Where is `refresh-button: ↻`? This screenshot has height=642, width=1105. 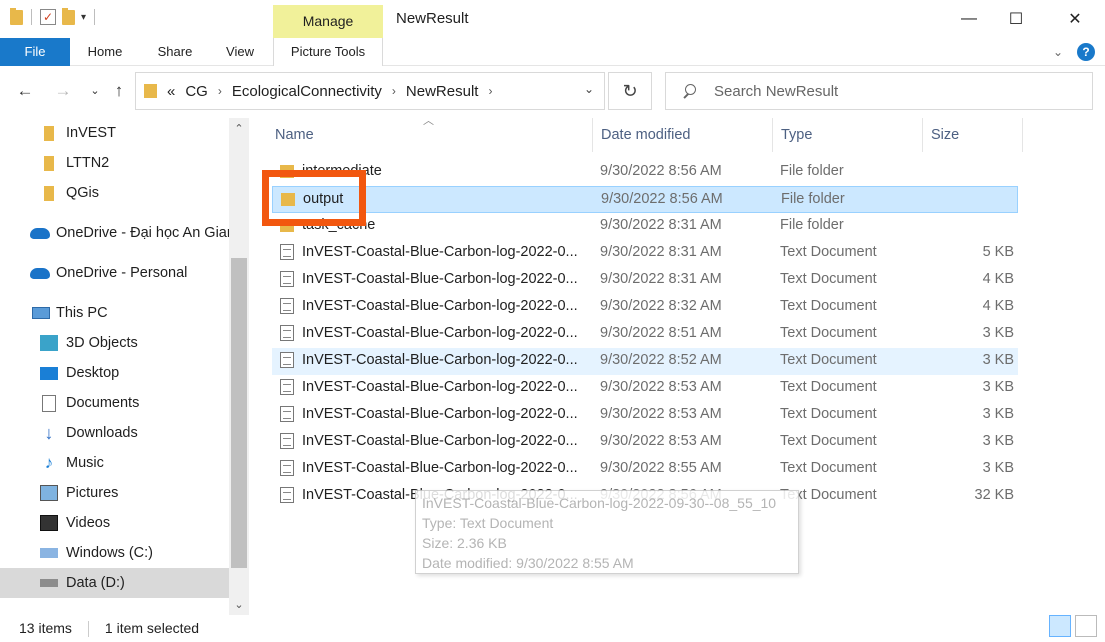
refresh-button: ↻ is located at coordinates (630, 91).